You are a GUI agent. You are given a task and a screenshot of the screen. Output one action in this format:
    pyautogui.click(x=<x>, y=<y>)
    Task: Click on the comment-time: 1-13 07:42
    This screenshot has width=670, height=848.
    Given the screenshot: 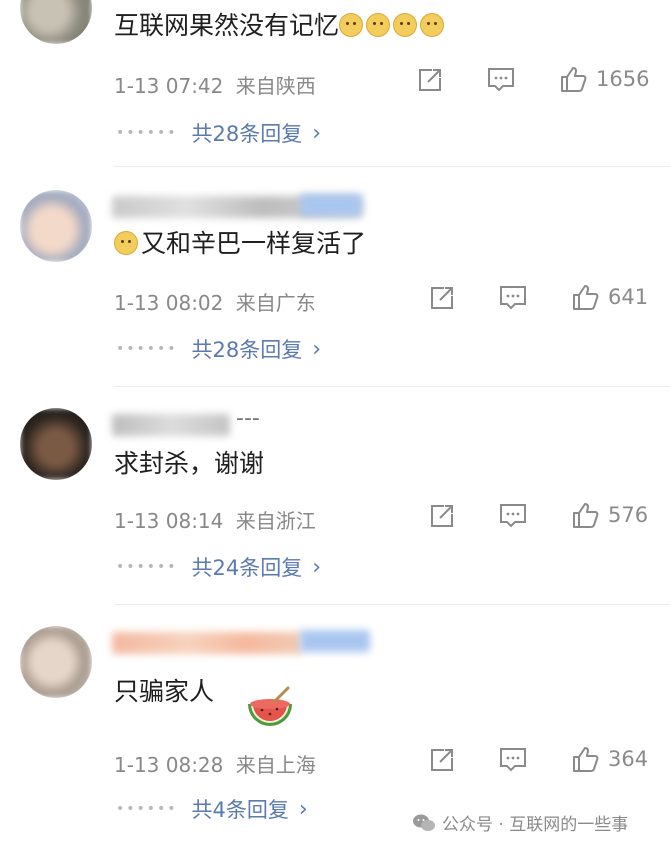 What is the action you would take?
    pyautogui.click(x=169, y=86)
    